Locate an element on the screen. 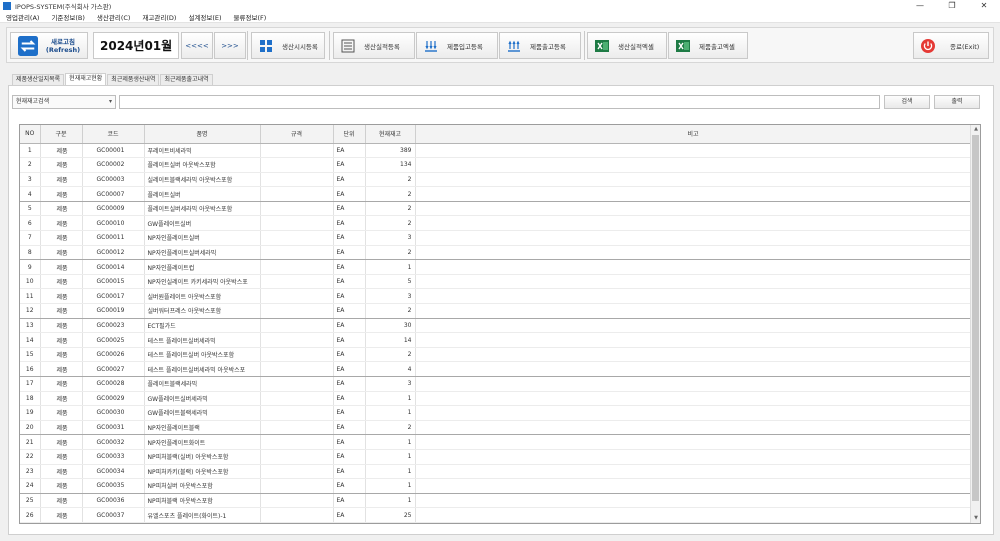 The width and height of the screenshot is (1000, 541). scroll-up-icon: ▲ is located at coordinates (975, 129).